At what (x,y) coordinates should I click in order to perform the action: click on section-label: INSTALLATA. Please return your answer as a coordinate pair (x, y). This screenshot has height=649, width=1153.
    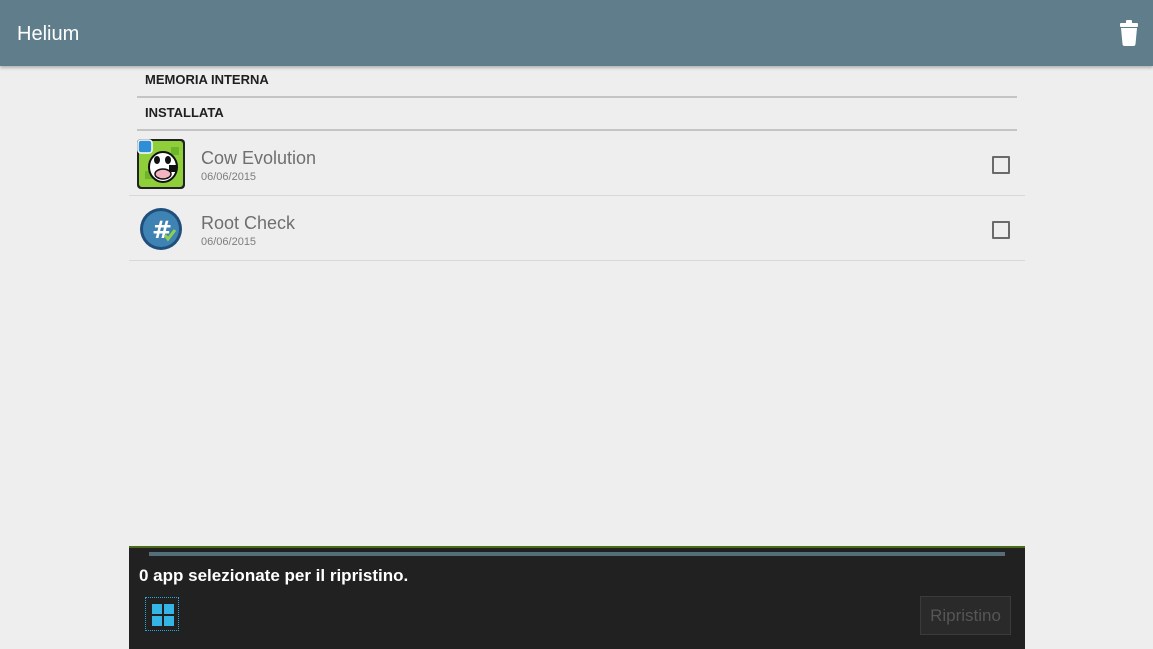
    Looking at the image, I should click on (184, 112).